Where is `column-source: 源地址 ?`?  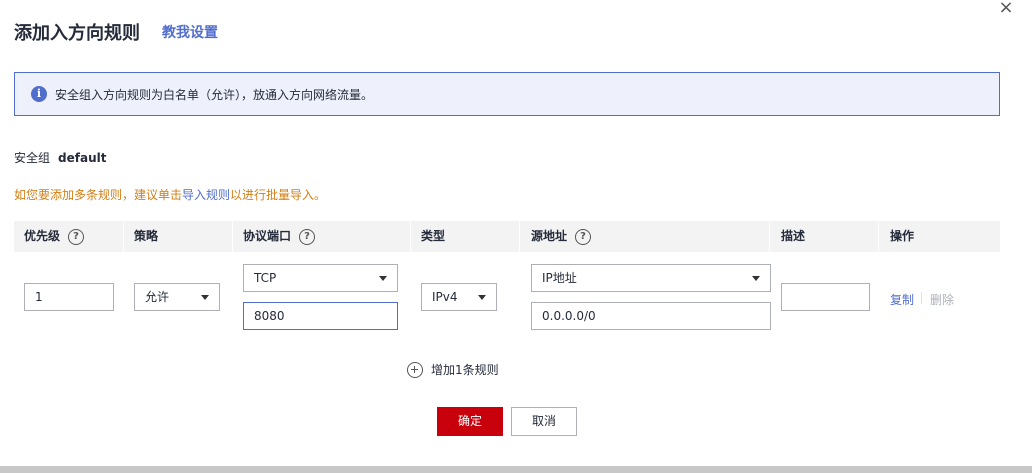 column-source: 源地址 ? is located at coordinates (561, 236).